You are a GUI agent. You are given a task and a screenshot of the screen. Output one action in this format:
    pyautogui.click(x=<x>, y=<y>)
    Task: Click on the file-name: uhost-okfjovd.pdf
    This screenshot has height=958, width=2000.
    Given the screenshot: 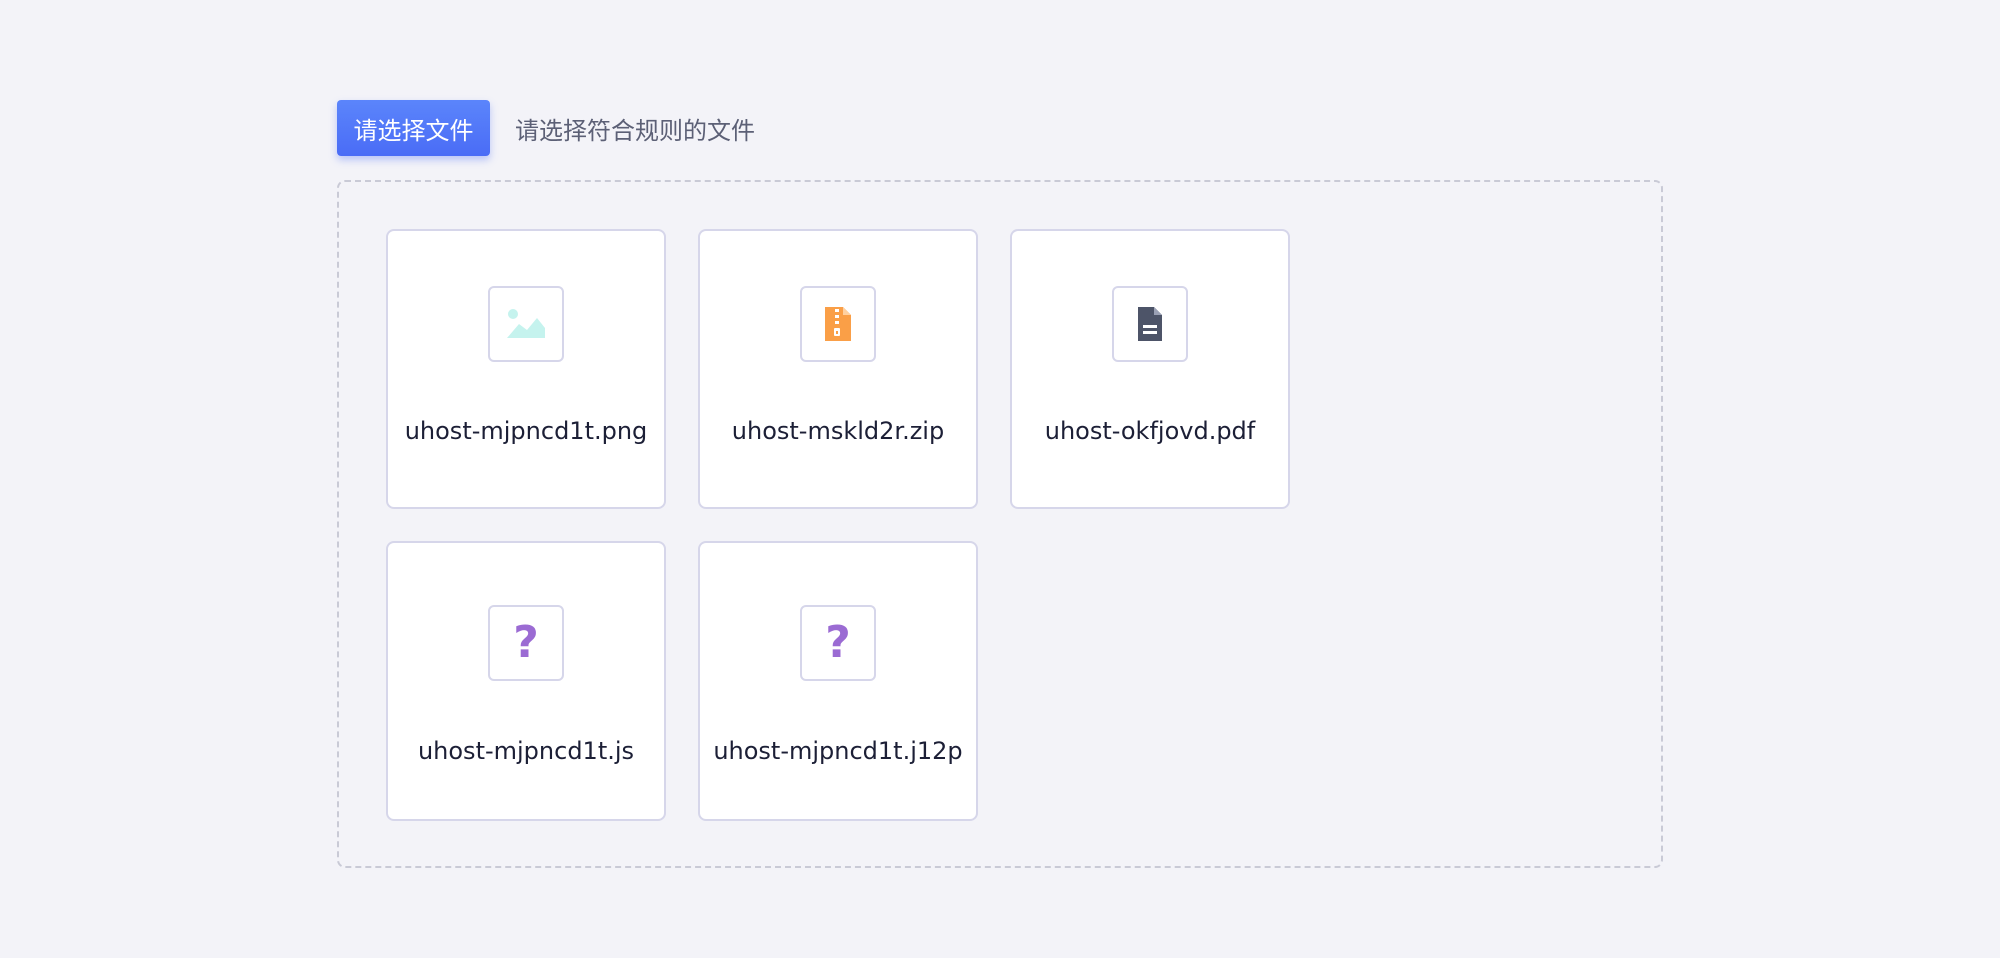 What is the action you would take?
    pyautogui.click(x=1150, y=431)
    